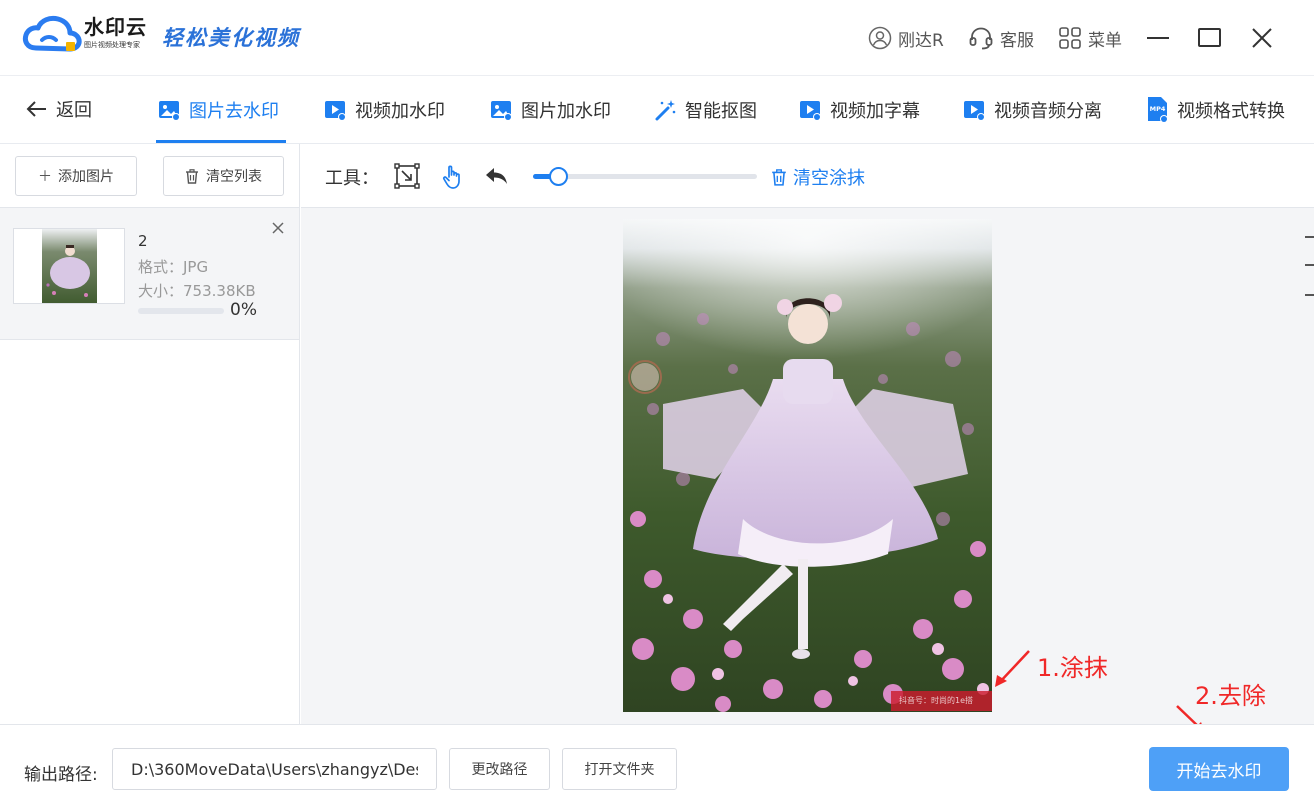 The image size is (1314, 810). Describe the element at coordinates (645, 176) in the screenshot. I see `brush-size-slider` at that location.